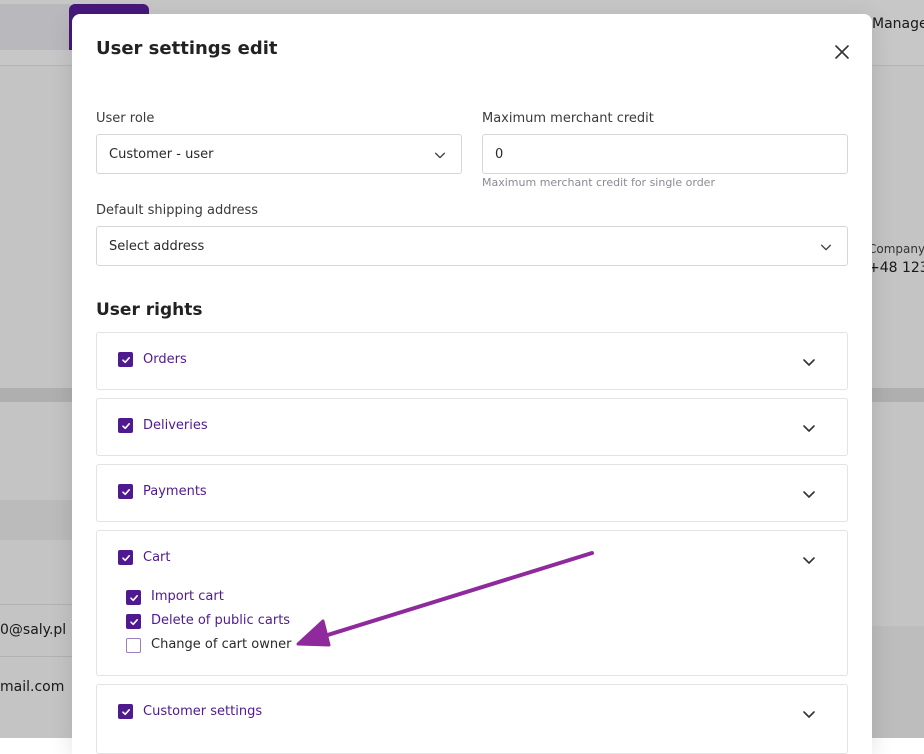 The width and height of the screenshot is (924, 754). I want to click on customer-settings-checkbox, so click(125, 711).